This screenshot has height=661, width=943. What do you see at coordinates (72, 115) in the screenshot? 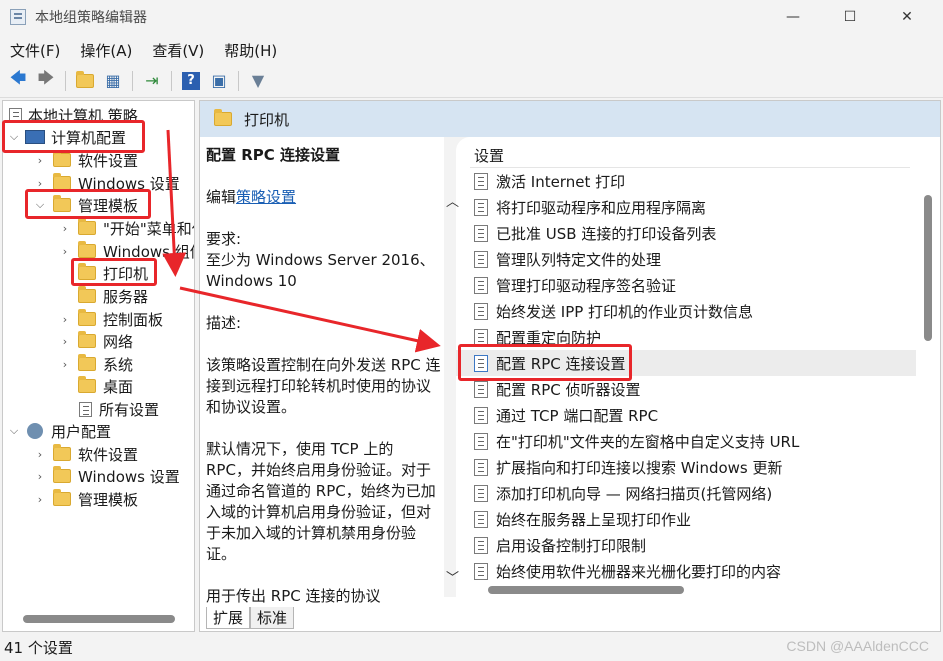
I see `tree-root: 本地计算机 策略` at bounding box center [72, 115].